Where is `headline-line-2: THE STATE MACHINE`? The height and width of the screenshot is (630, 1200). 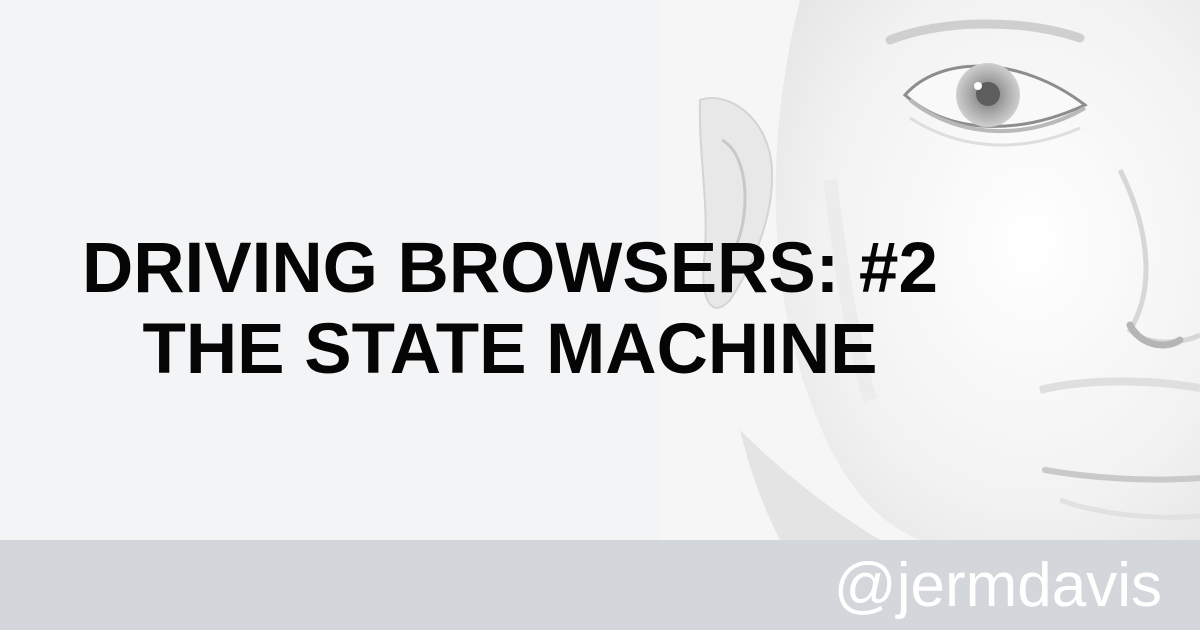 headline-line-2: THE STATE MACHINE is located at coordinates (510, 349).